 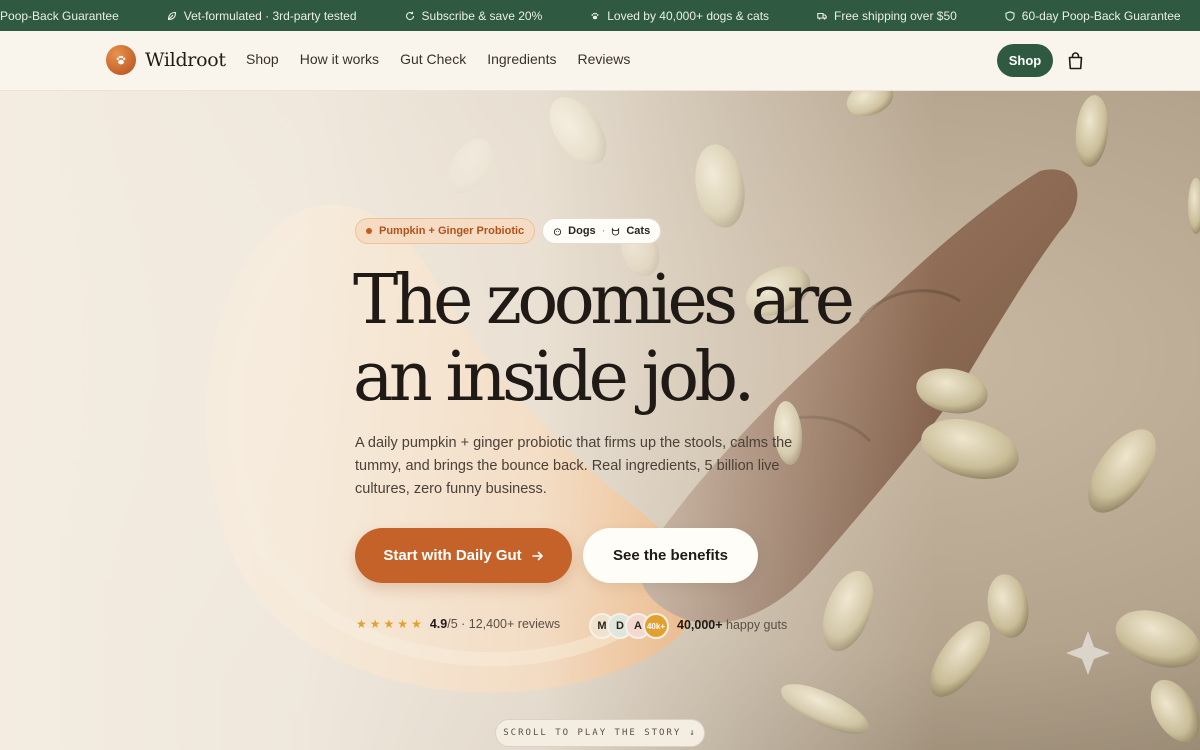 I want to click on announcement-item: Free shipping over $50, so click(x=887, y=16).